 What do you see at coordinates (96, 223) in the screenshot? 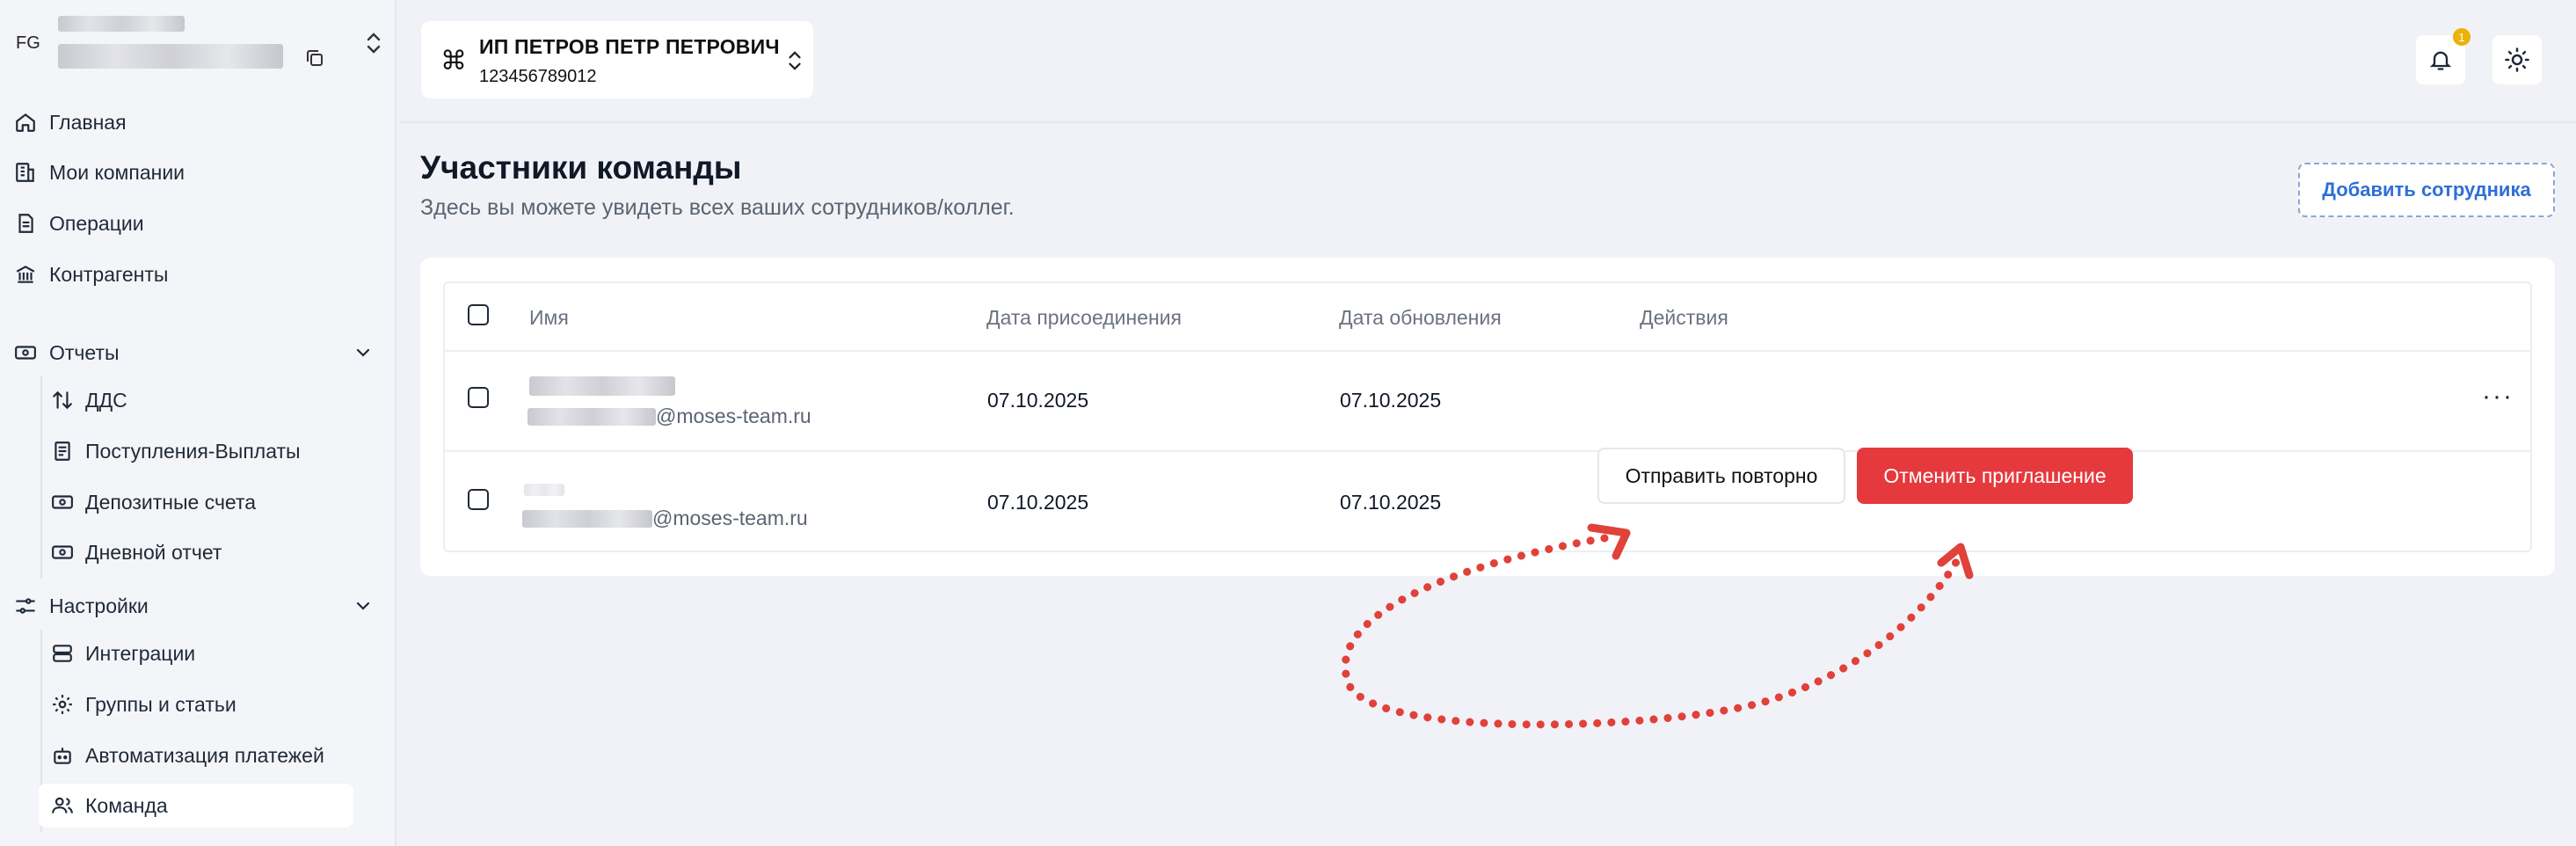
I see `sidebar-item-label: Операции` at bounding box center [96, 223].